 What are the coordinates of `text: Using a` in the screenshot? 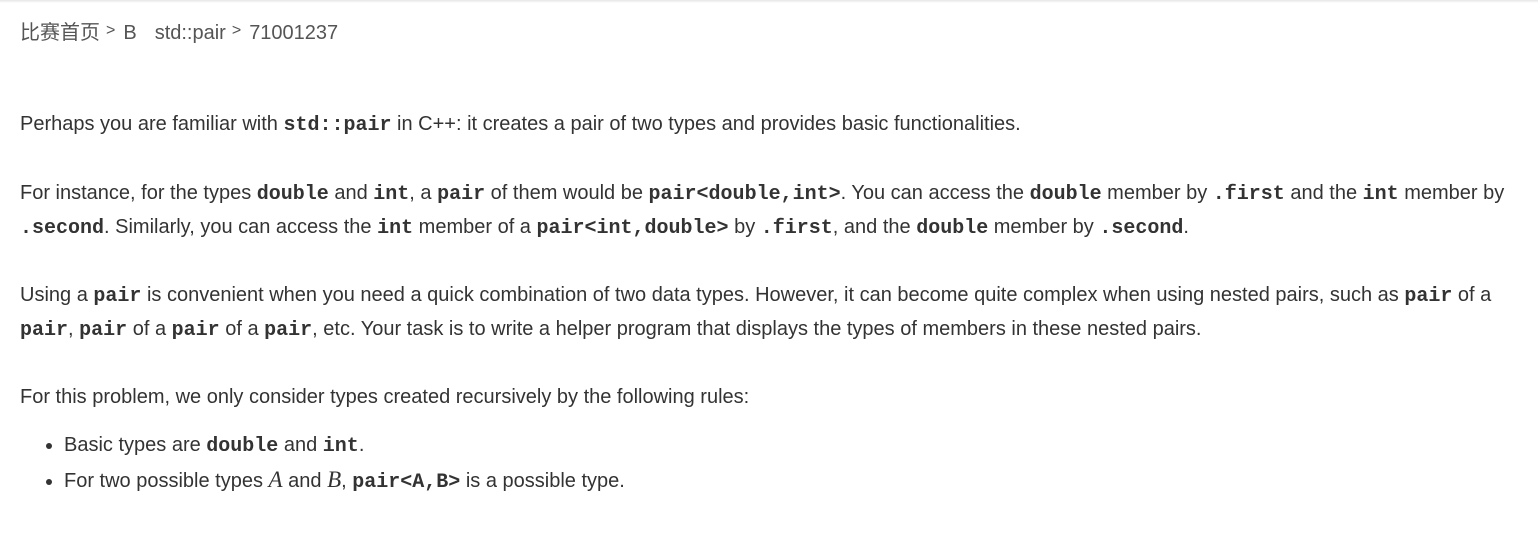 It's located at (57, 295).